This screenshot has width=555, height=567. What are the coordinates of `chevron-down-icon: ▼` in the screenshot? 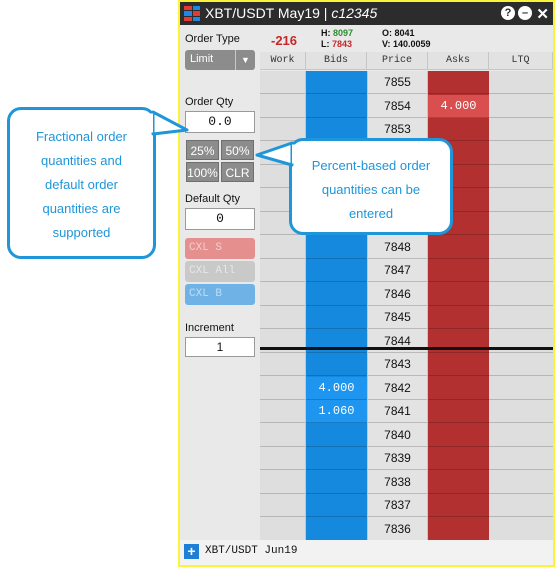 It's located at (245, 60).